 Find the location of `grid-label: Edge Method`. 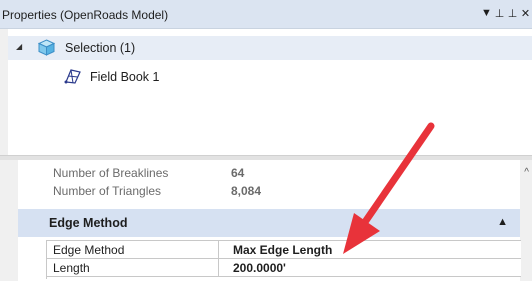

grid-label: Edge Method is located at coordinates (89, 250).